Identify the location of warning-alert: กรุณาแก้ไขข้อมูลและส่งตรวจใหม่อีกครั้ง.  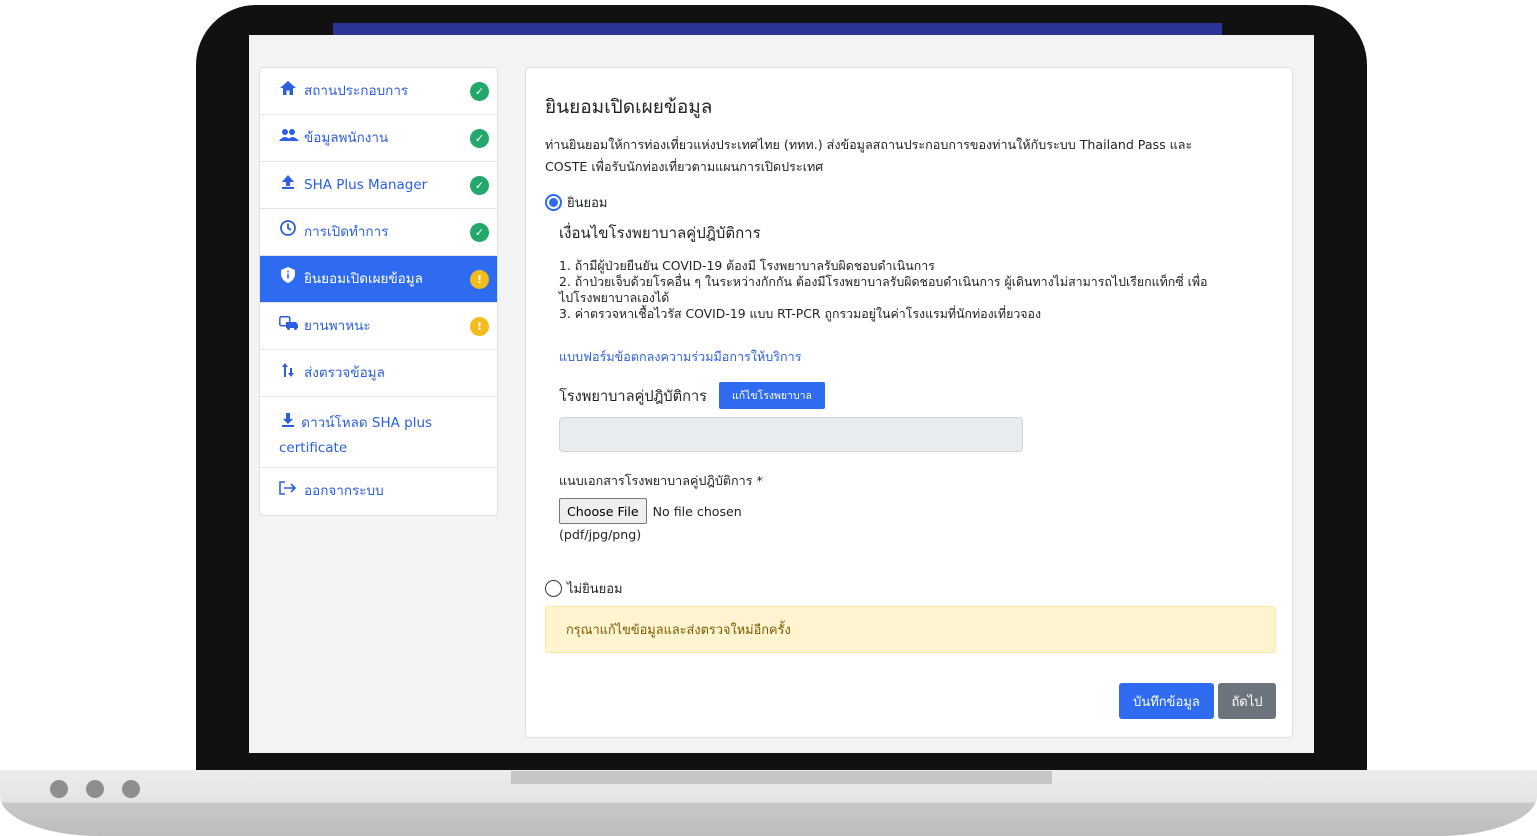
(910, 629).